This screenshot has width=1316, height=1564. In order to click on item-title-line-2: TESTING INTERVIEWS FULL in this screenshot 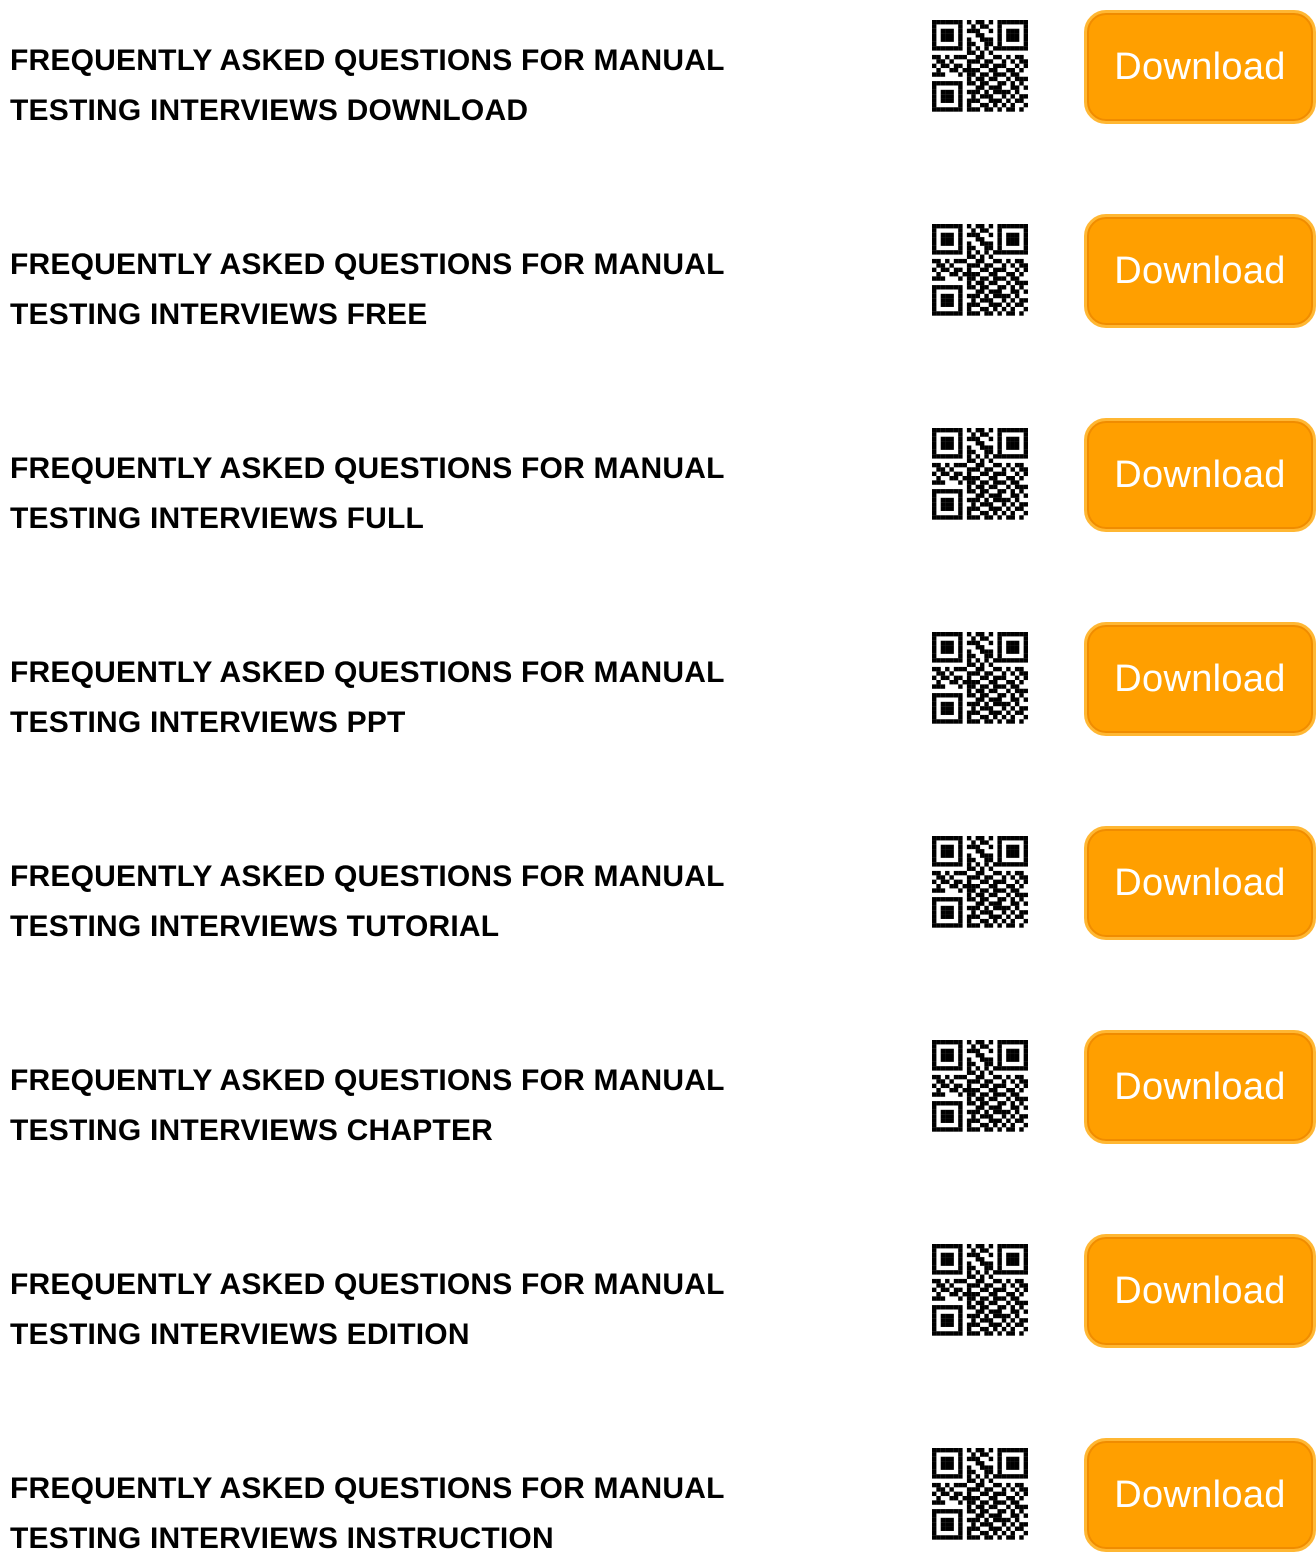, I will do `click(217, 518)`.